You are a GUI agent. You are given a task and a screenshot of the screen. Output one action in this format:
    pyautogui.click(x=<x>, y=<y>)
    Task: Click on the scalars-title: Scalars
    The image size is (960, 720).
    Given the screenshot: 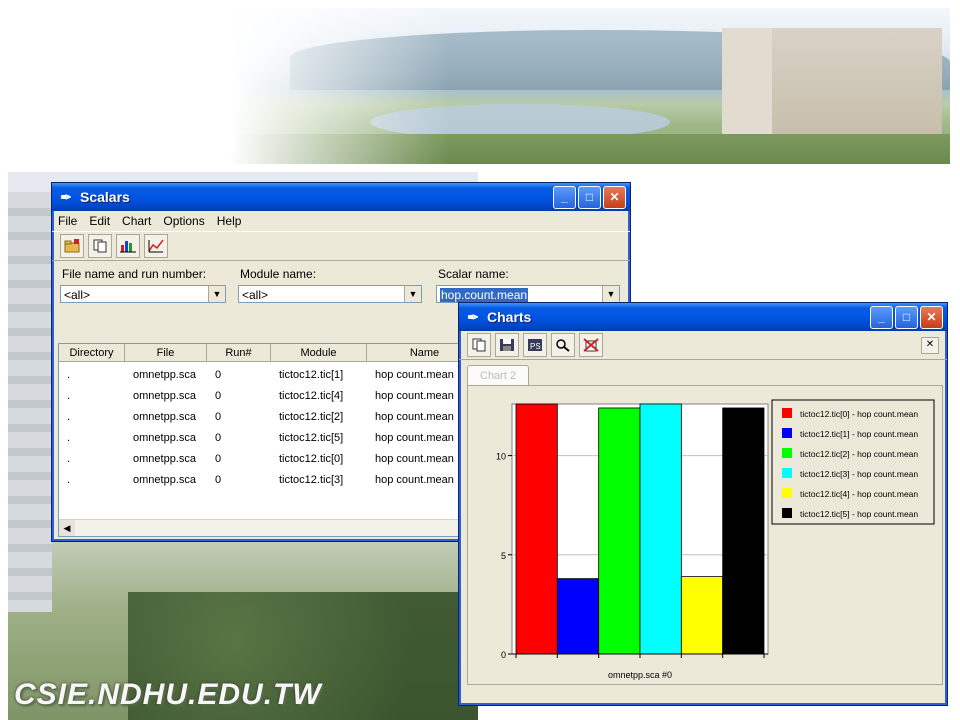 What is the action you would take?
    pyautogui.click(x=105, y=197)
    